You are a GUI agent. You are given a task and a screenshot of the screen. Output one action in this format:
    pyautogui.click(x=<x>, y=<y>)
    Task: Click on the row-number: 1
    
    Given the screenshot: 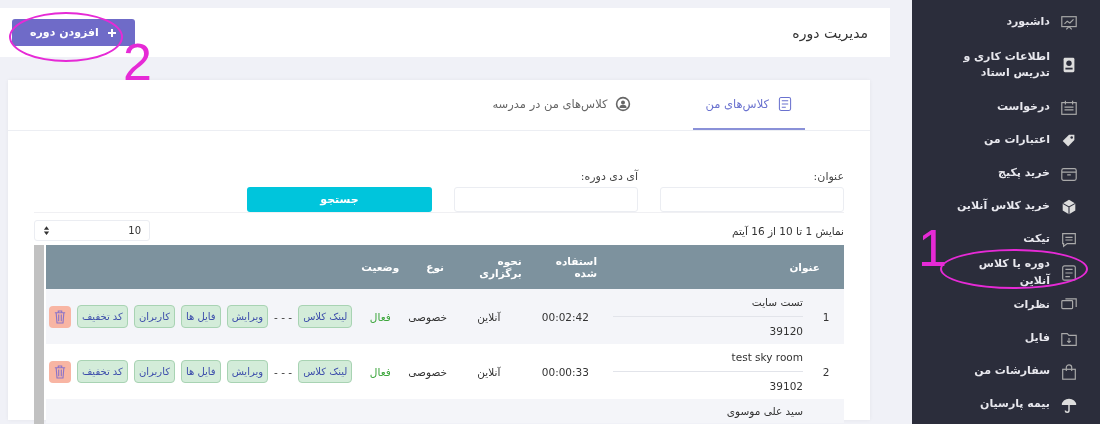 What is the action you would take?
    pyautogui.click(x=826, y=316)
    